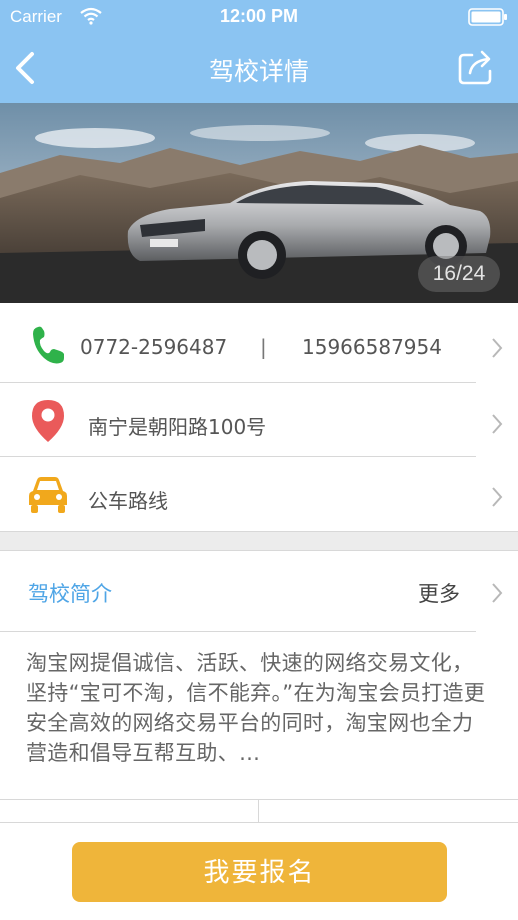  What do you see at coordinates (48, 495) in the screenshot?
I see `car-icon` at bounding box center [48, 495].